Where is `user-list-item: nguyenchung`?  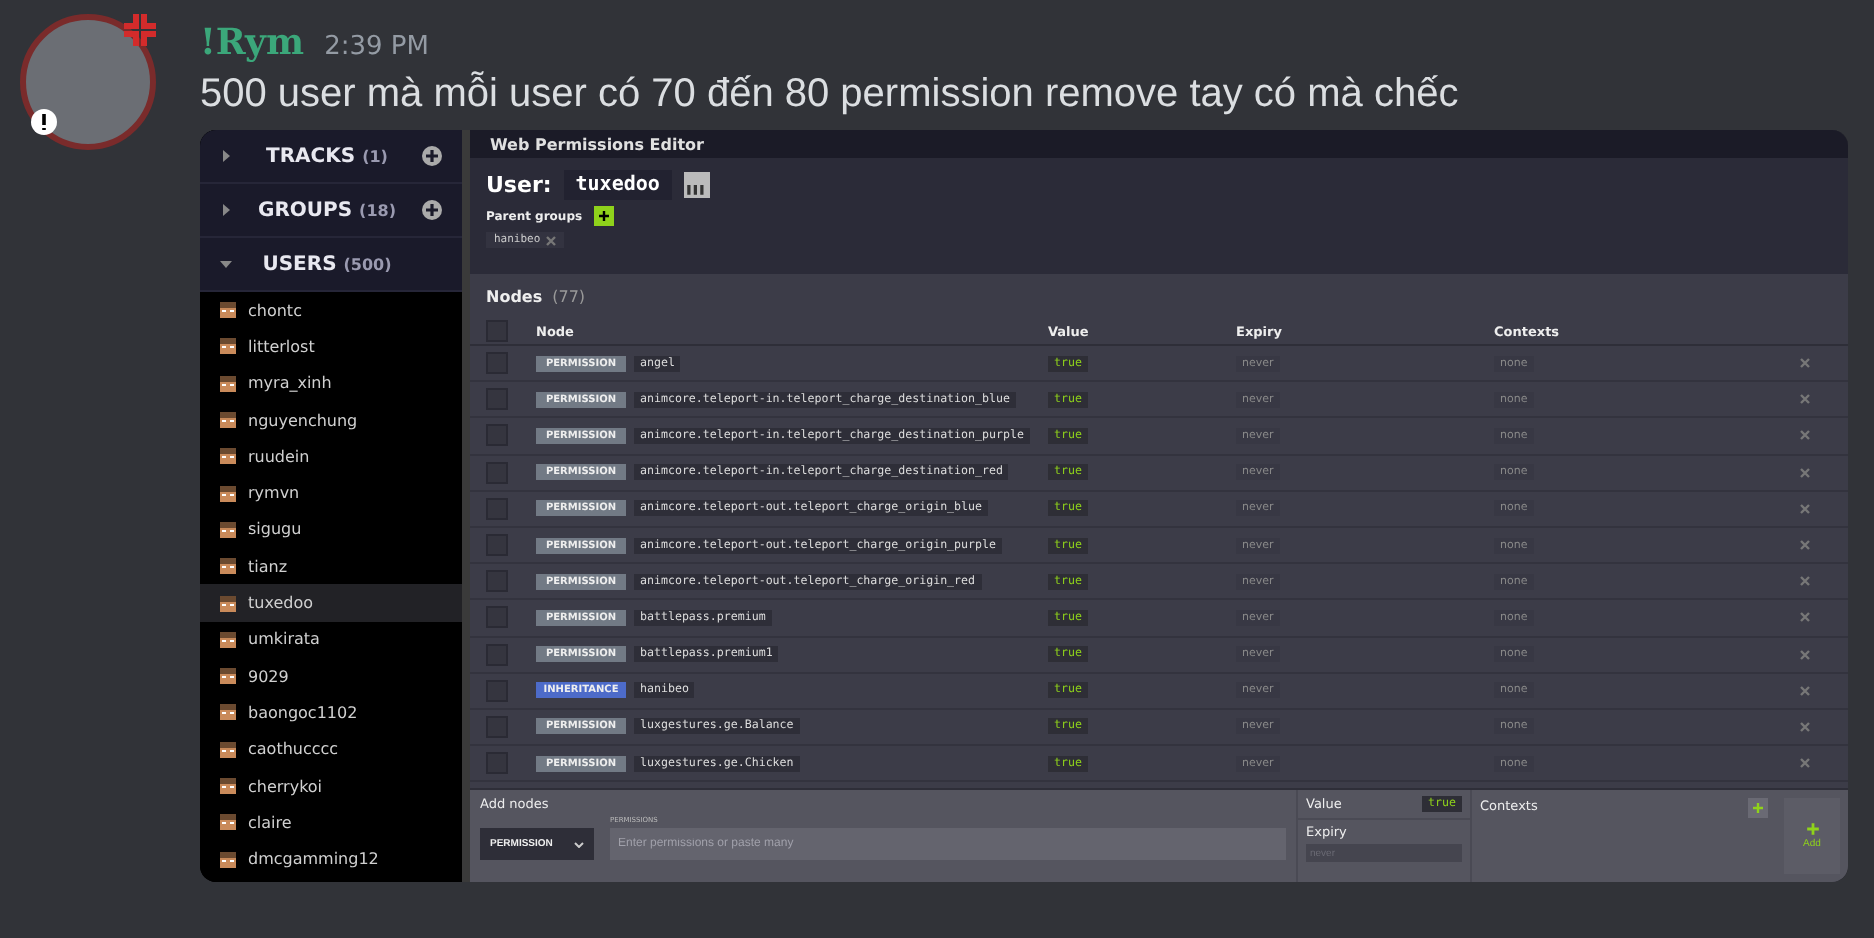 user-list-item: nguyenchung is located at coordinates (331, 420).